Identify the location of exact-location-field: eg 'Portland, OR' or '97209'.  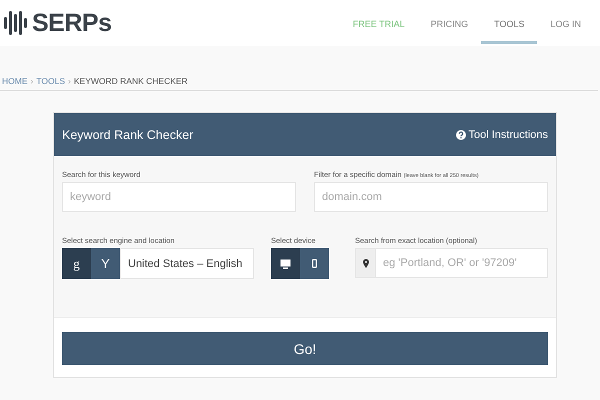
(461, 263).